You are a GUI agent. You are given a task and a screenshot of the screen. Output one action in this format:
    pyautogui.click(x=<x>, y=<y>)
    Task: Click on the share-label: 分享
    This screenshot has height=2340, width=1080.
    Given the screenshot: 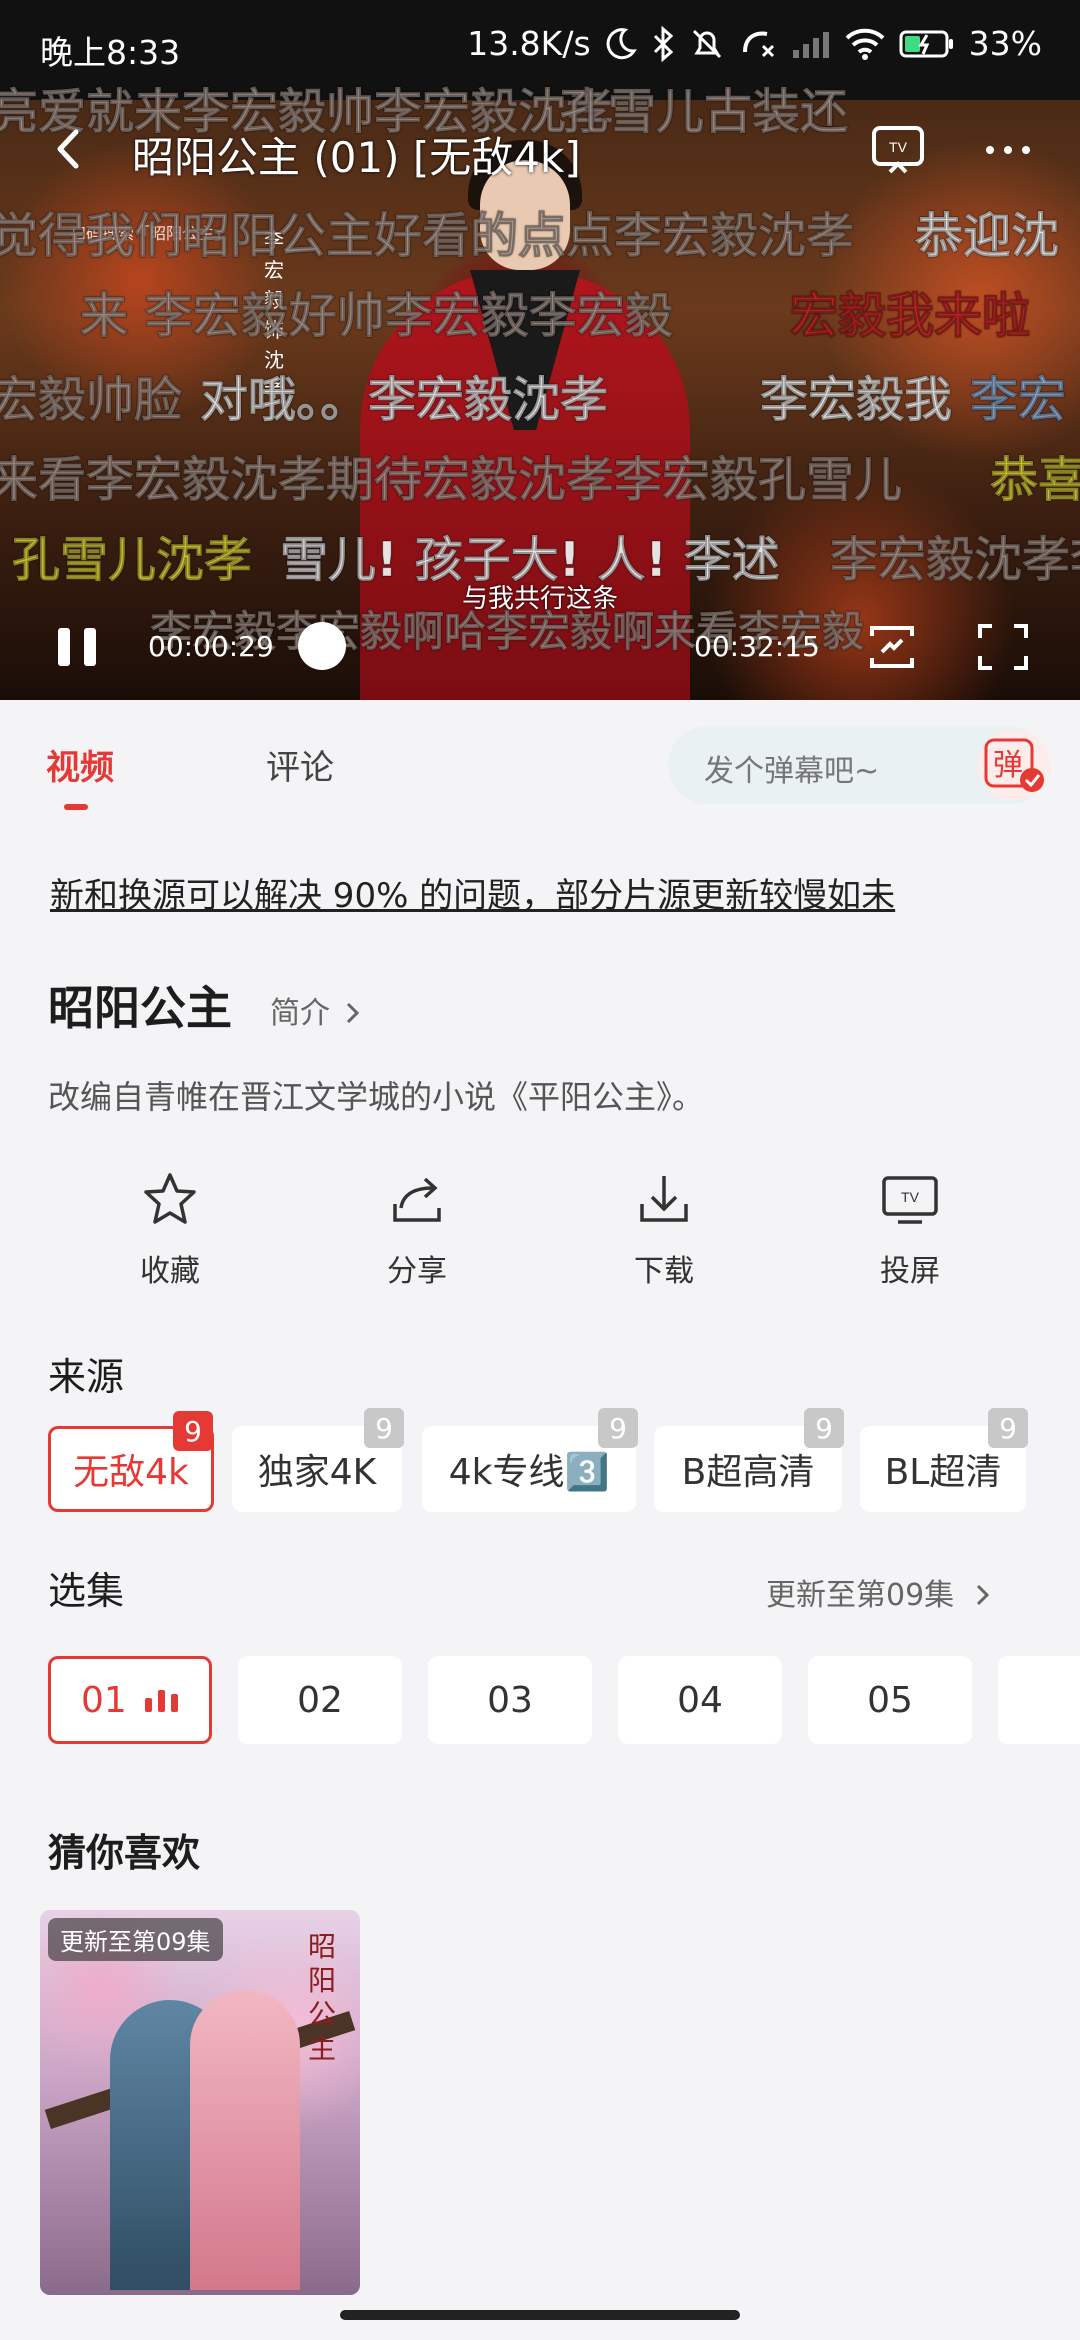 What is the action you would take?
    pyautogui.click(x=417, y=1271)
    